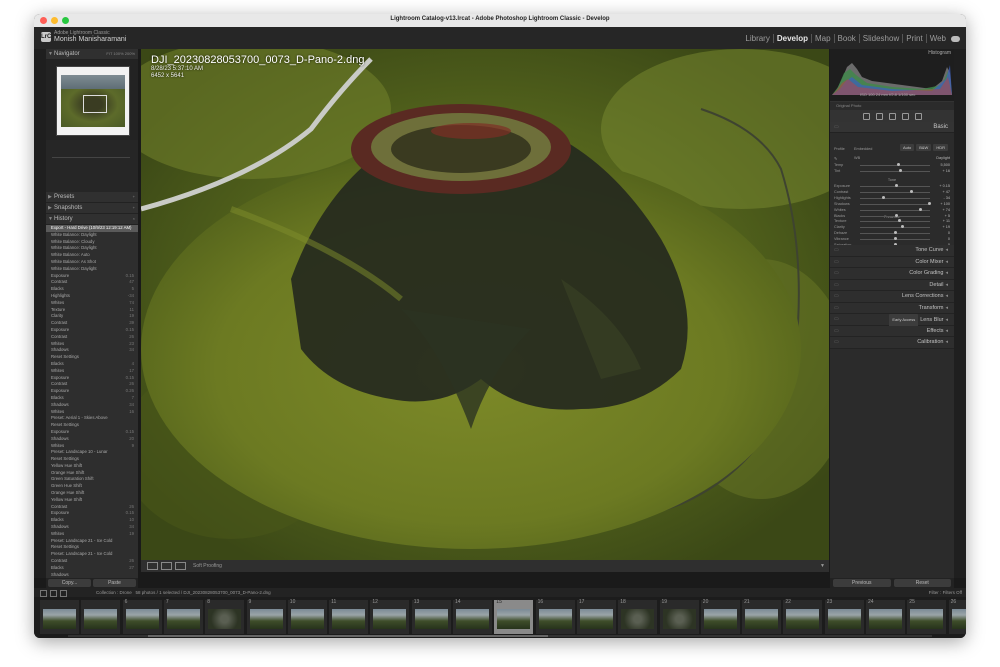  I want to click on filmstrip-thumbnail: 14, so click(472, 616).